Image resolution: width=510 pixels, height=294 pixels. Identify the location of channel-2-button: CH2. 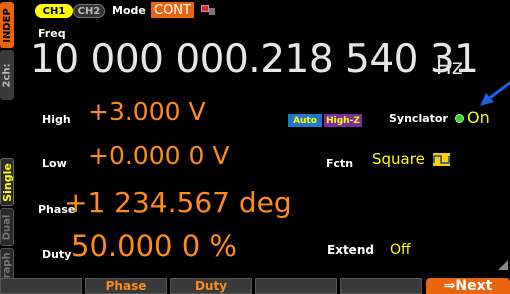
(89, 11).